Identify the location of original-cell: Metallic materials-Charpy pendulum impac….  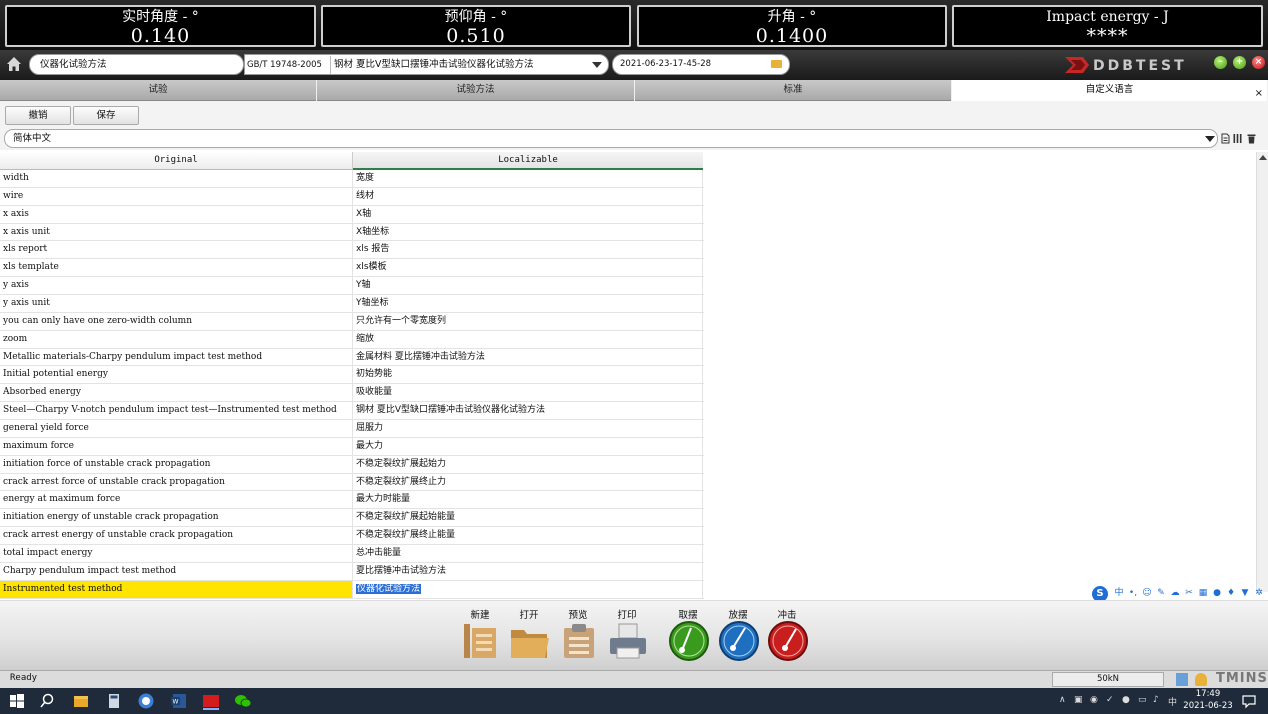
(176, 357).